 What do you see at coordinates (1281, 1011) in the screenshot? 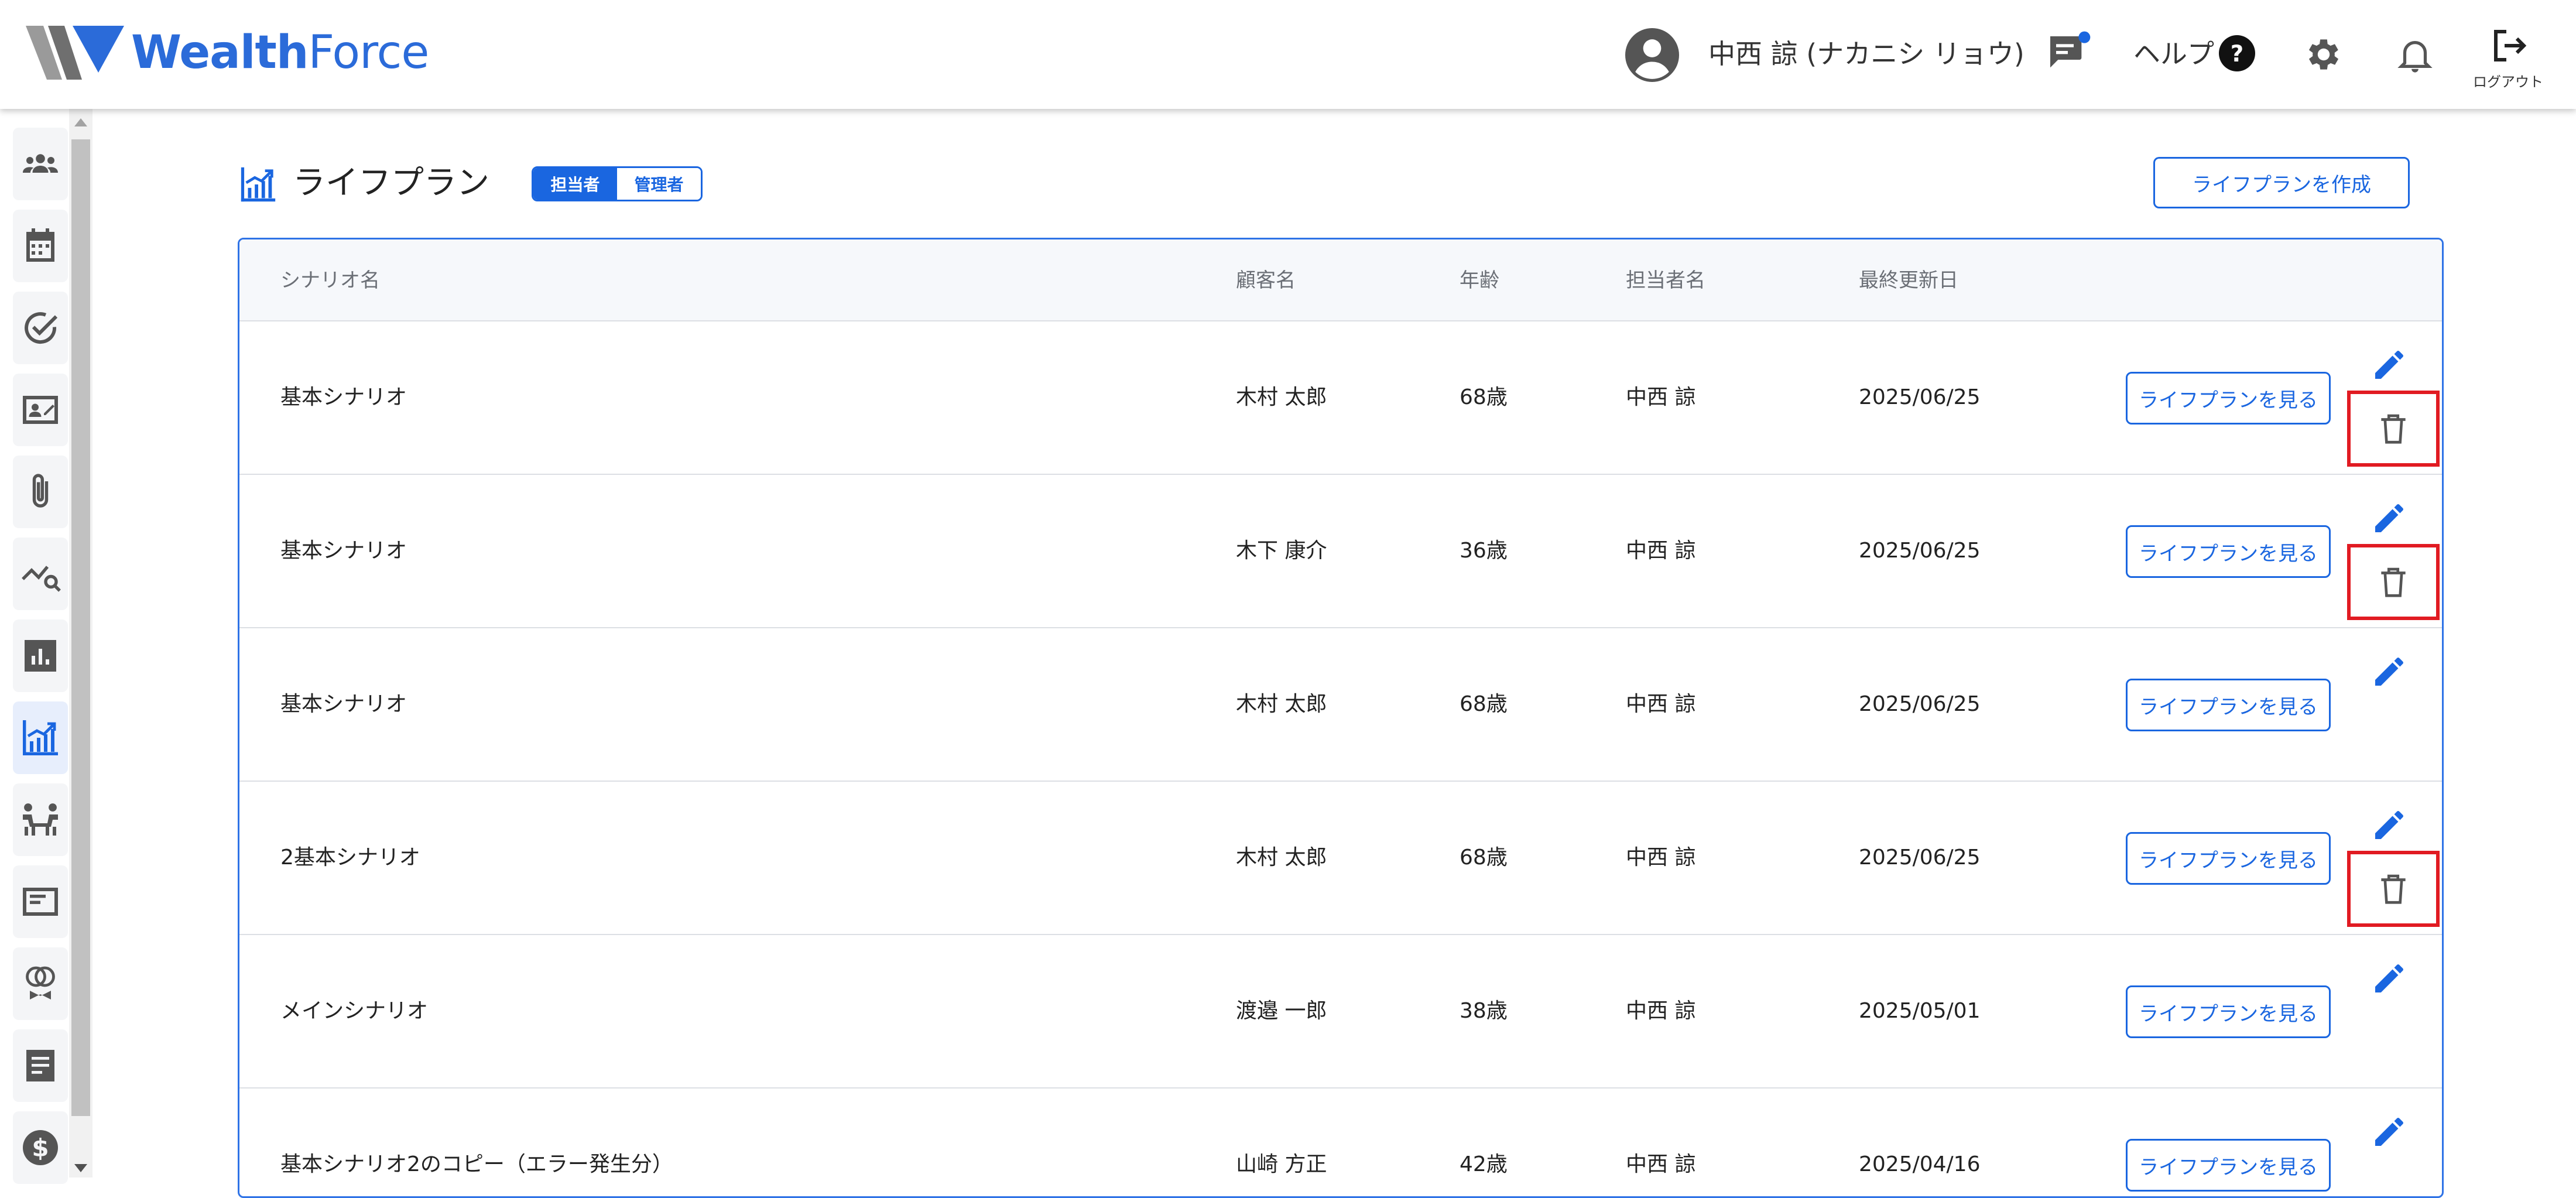
I see `cell-customer: 渡邉 一郎` at bounding box center [1281, 1011].